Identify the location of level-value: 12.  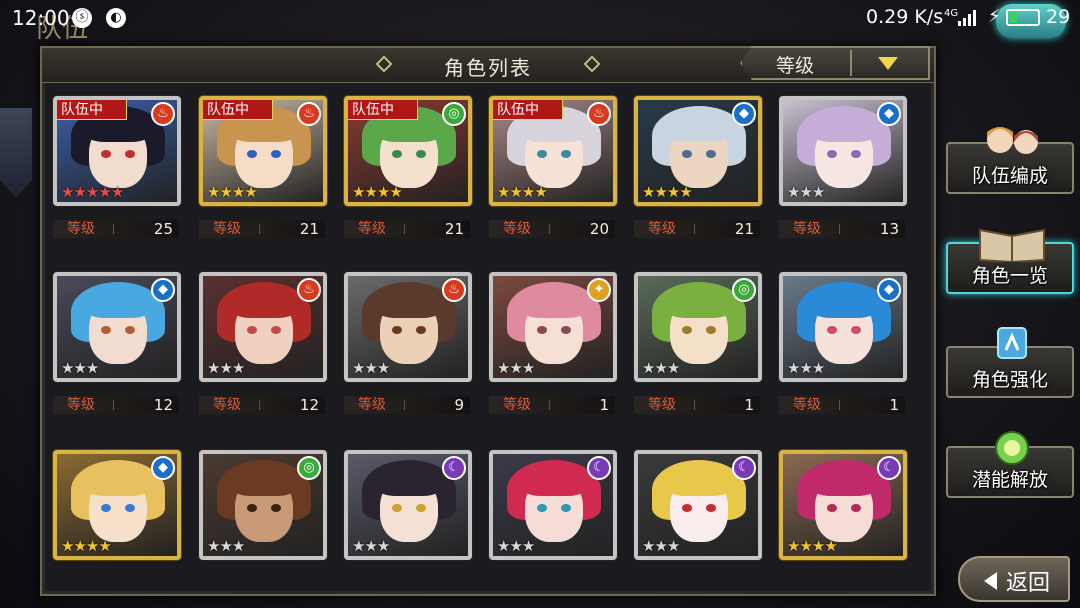
(163, 405).